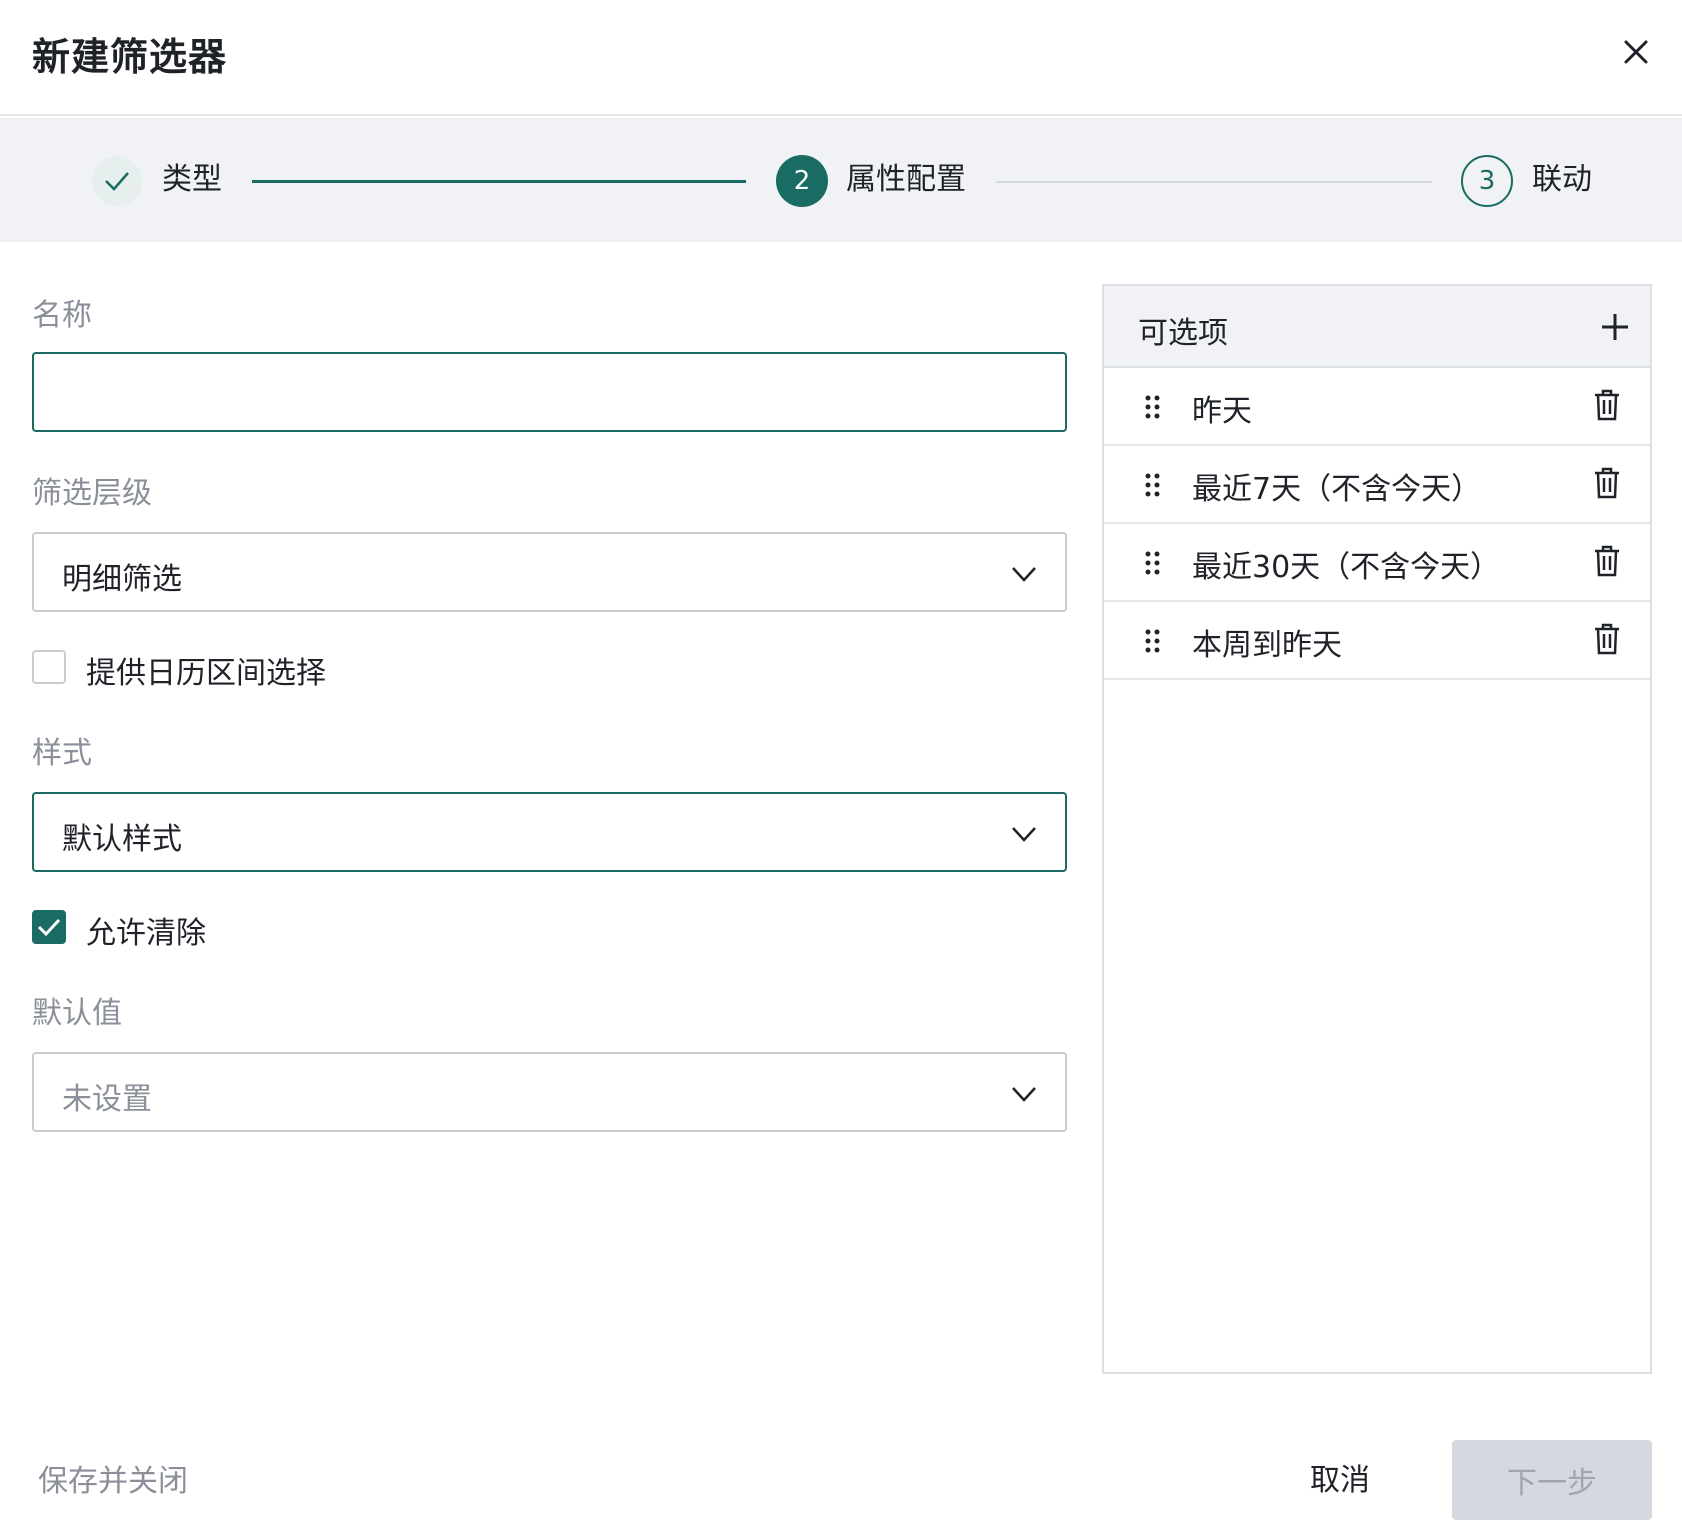 This screenshot has width=1682, height=1534. Describe the element at coordinates (1183, 333) in the screenshot. I see `options-title: 可选项` at that location.